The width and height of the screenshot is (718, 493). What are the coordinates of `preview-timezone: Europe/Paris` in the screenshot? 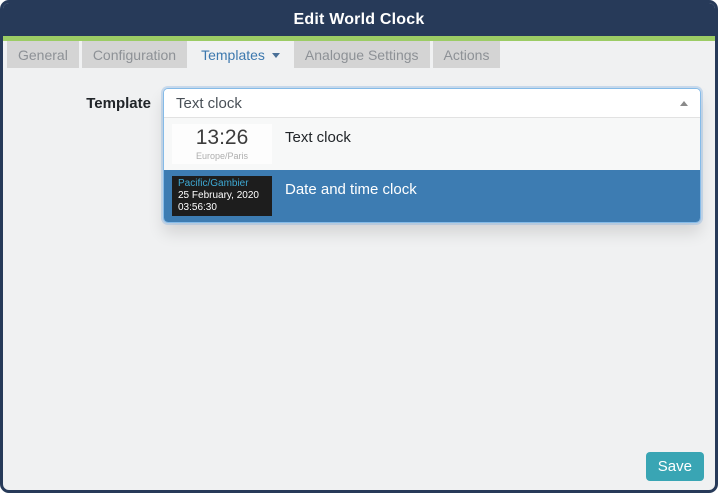 It's located at (222, 155).